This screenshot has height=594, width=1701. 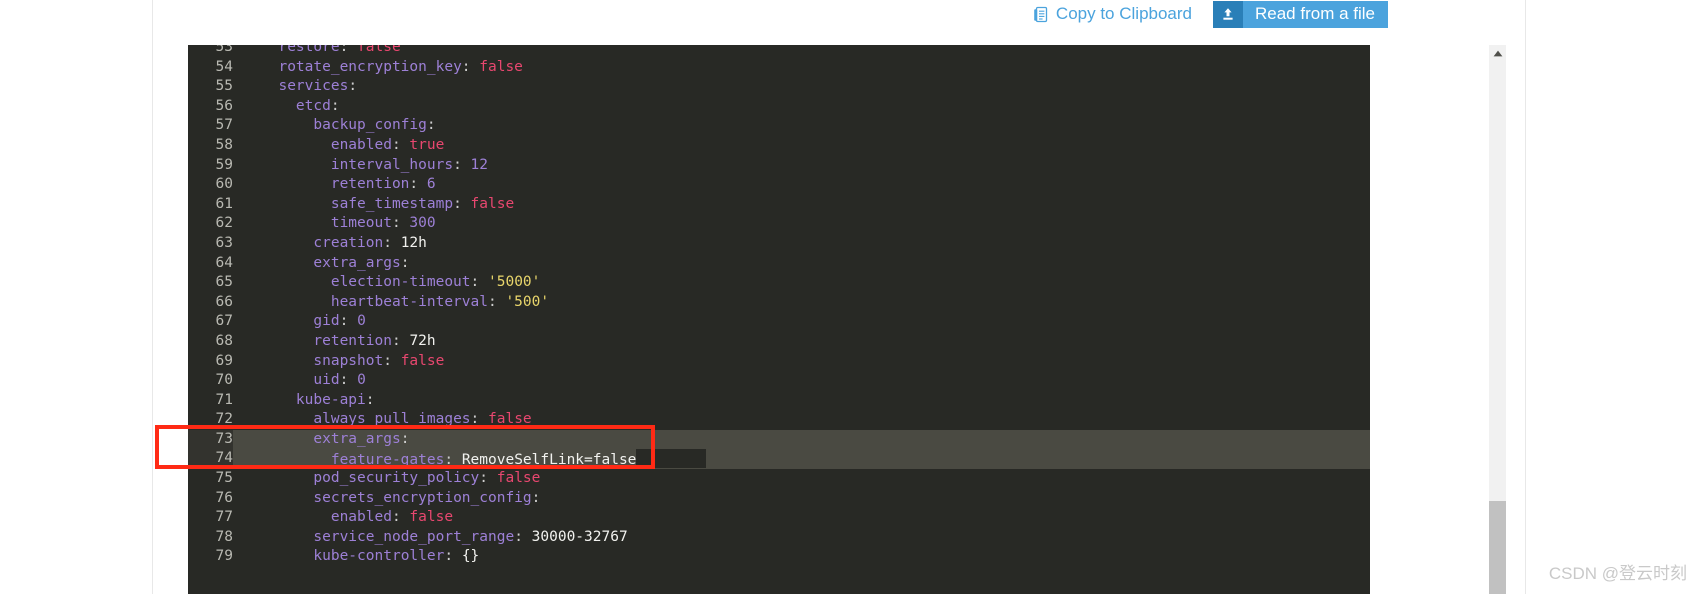 What do you see at coordinates (470, 556) in the screenshot?
I see `yaml-value: {}` at bounding box center [470, 556].